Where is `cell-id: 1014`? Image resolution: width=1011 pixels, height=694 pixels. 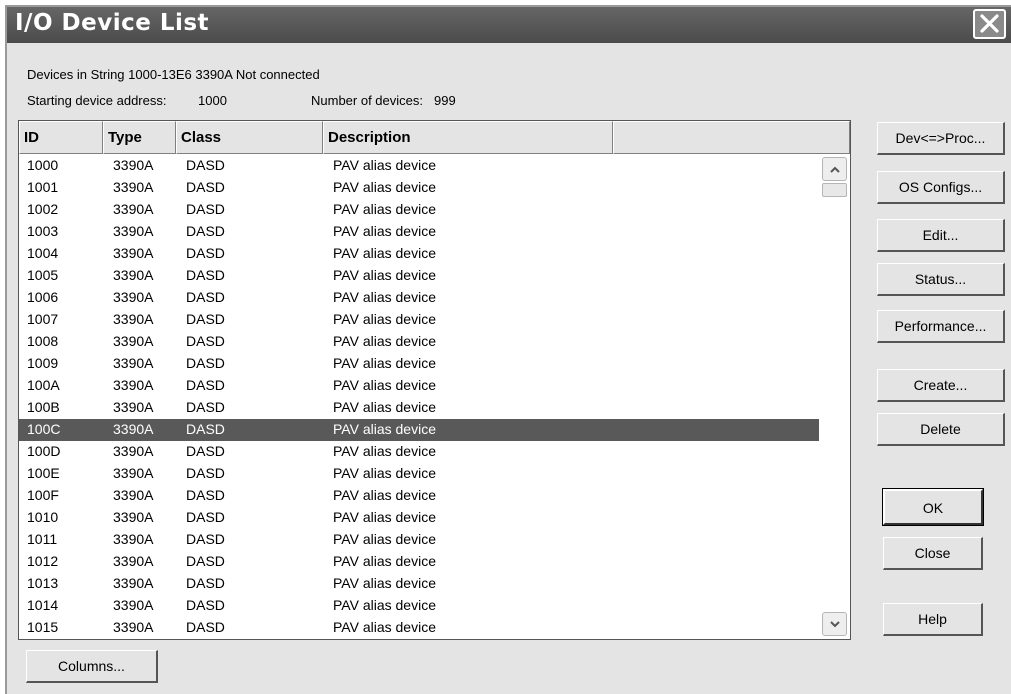
cell-id: 1014 is located at coordinates (43, 605).